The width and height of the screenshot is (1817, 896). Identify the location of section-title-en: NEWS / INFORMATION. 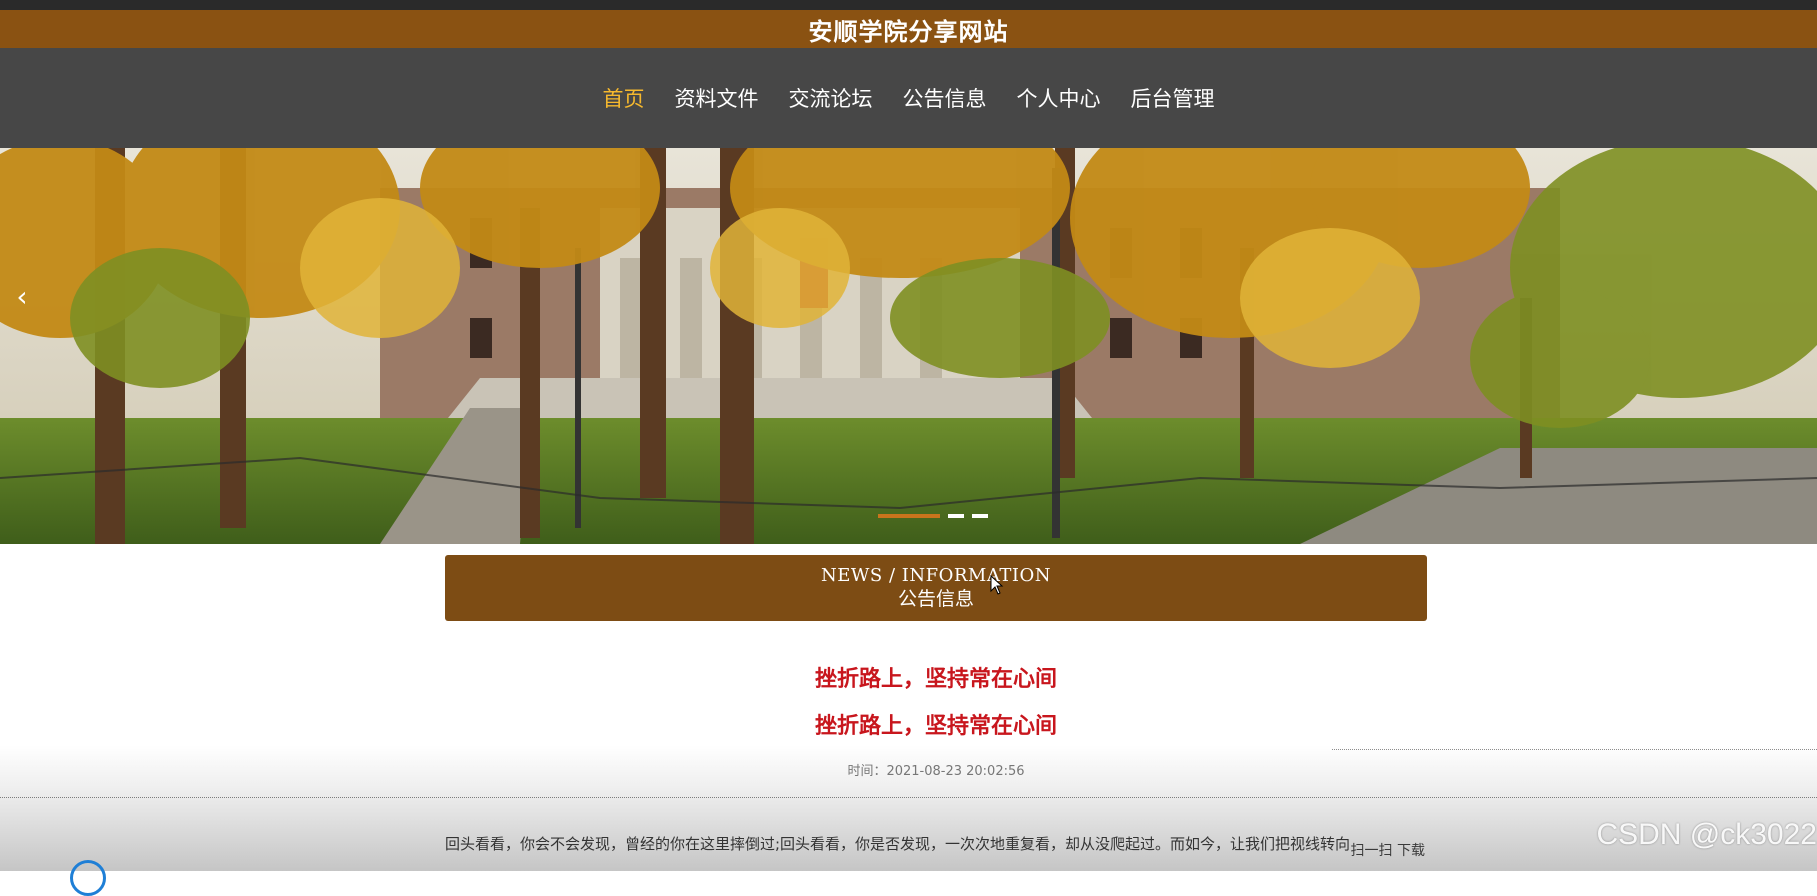
(936, 575).